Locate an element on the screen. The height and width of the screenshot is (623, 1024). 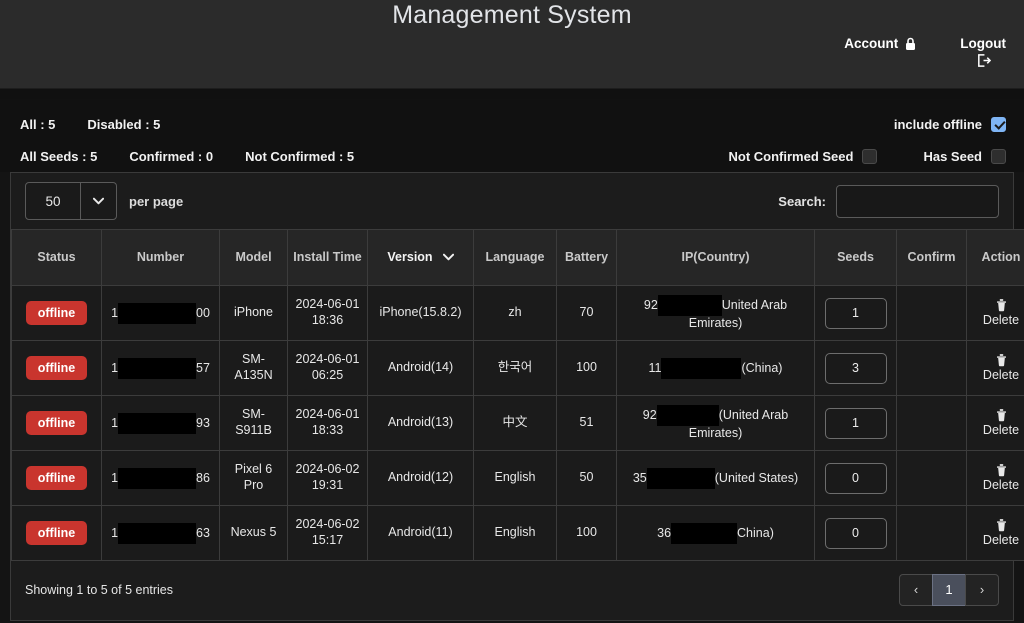
stat-not-confirmed: Not Confirmed : 5 is located at coordinates (300, 156).